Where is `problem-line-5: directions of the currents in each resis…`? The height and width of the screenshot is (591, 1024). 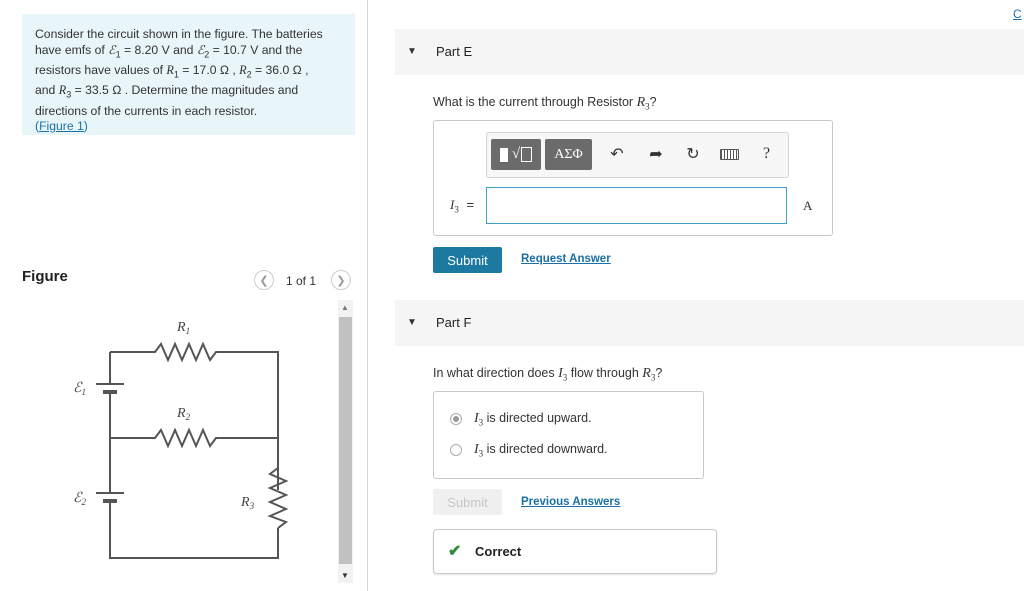 problem-line-5: directions of the currents in each resis… is located at coordinates (146, 110).